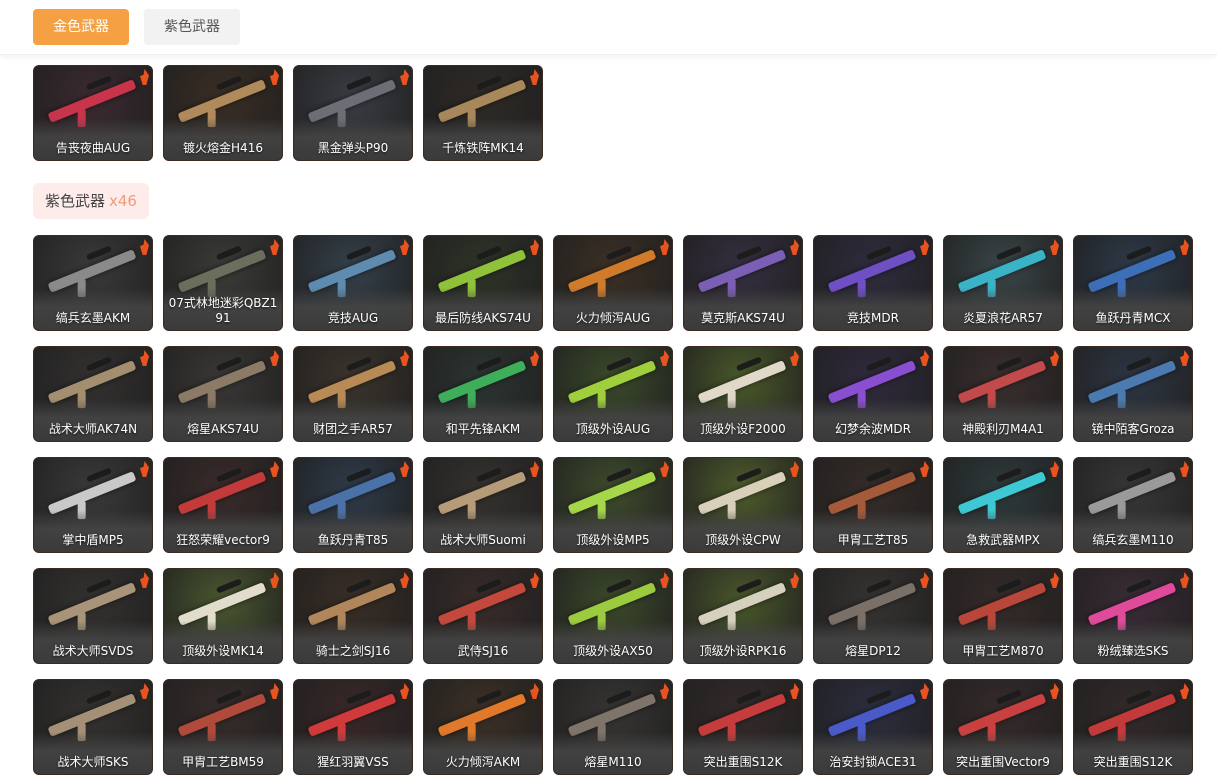  What do you see at coordinates (93, 394) in the screenshot?
I see `weapon-card: 战术大师AK74N` at bounding box center [93, 394].